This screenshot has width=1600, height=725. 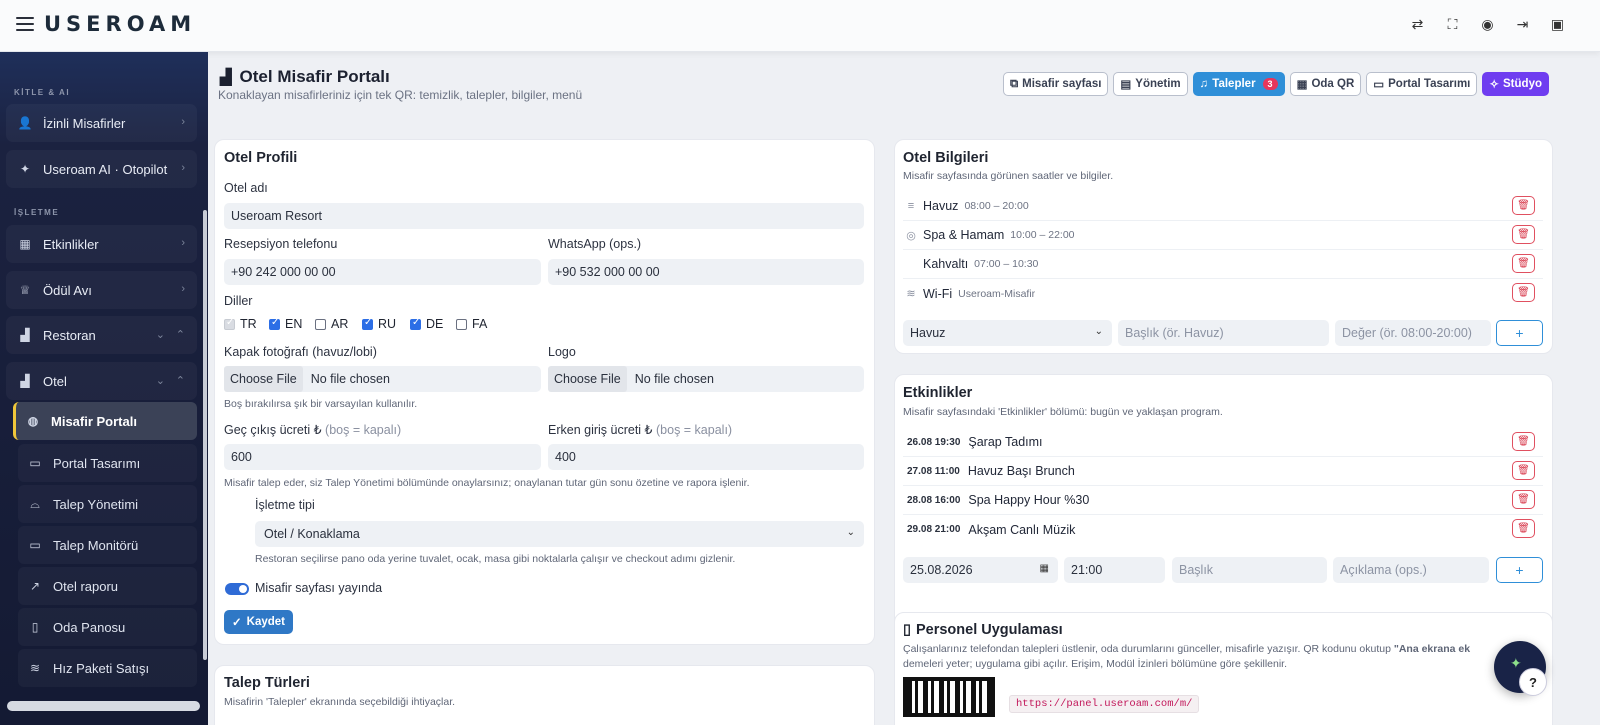 I want to click on sidebar-item-permitted-guests: 👤 İzinli Misafirler ›, so click(x=101, y=123).